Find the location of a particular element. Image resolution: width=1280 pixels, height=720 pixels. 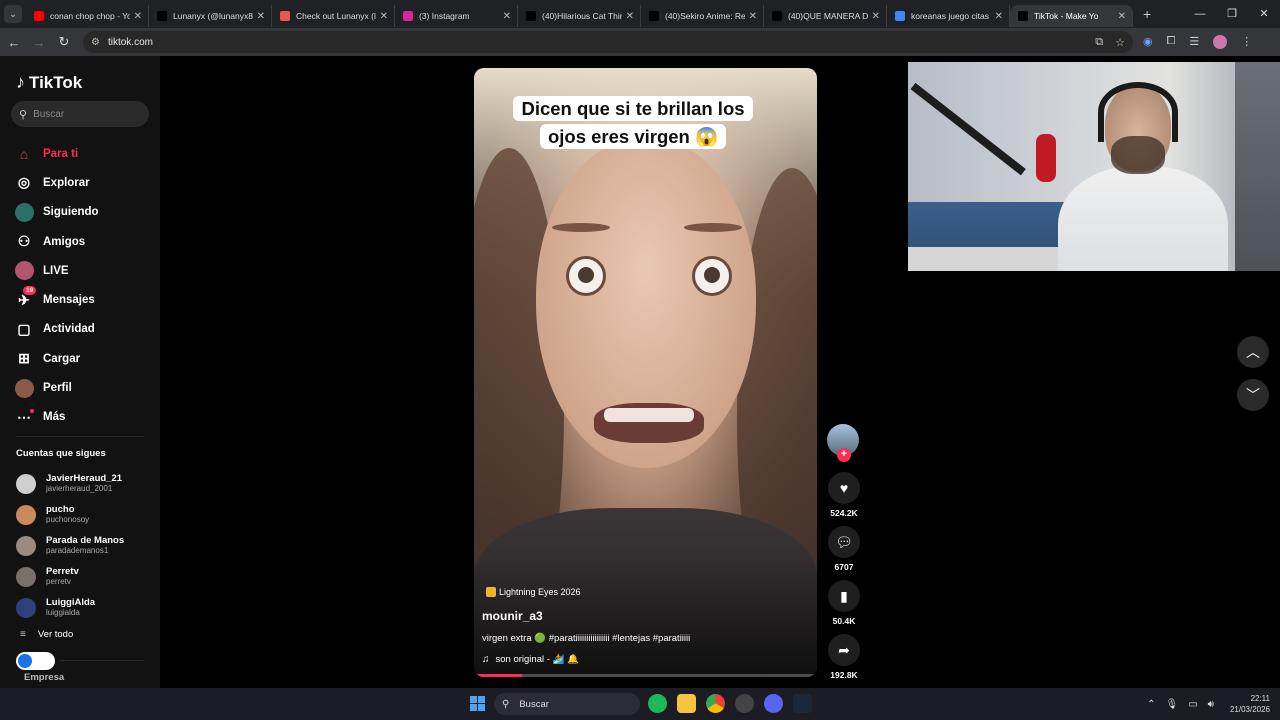

bookmark-star-icon: ☆ is located at coordinates (1120, 42).